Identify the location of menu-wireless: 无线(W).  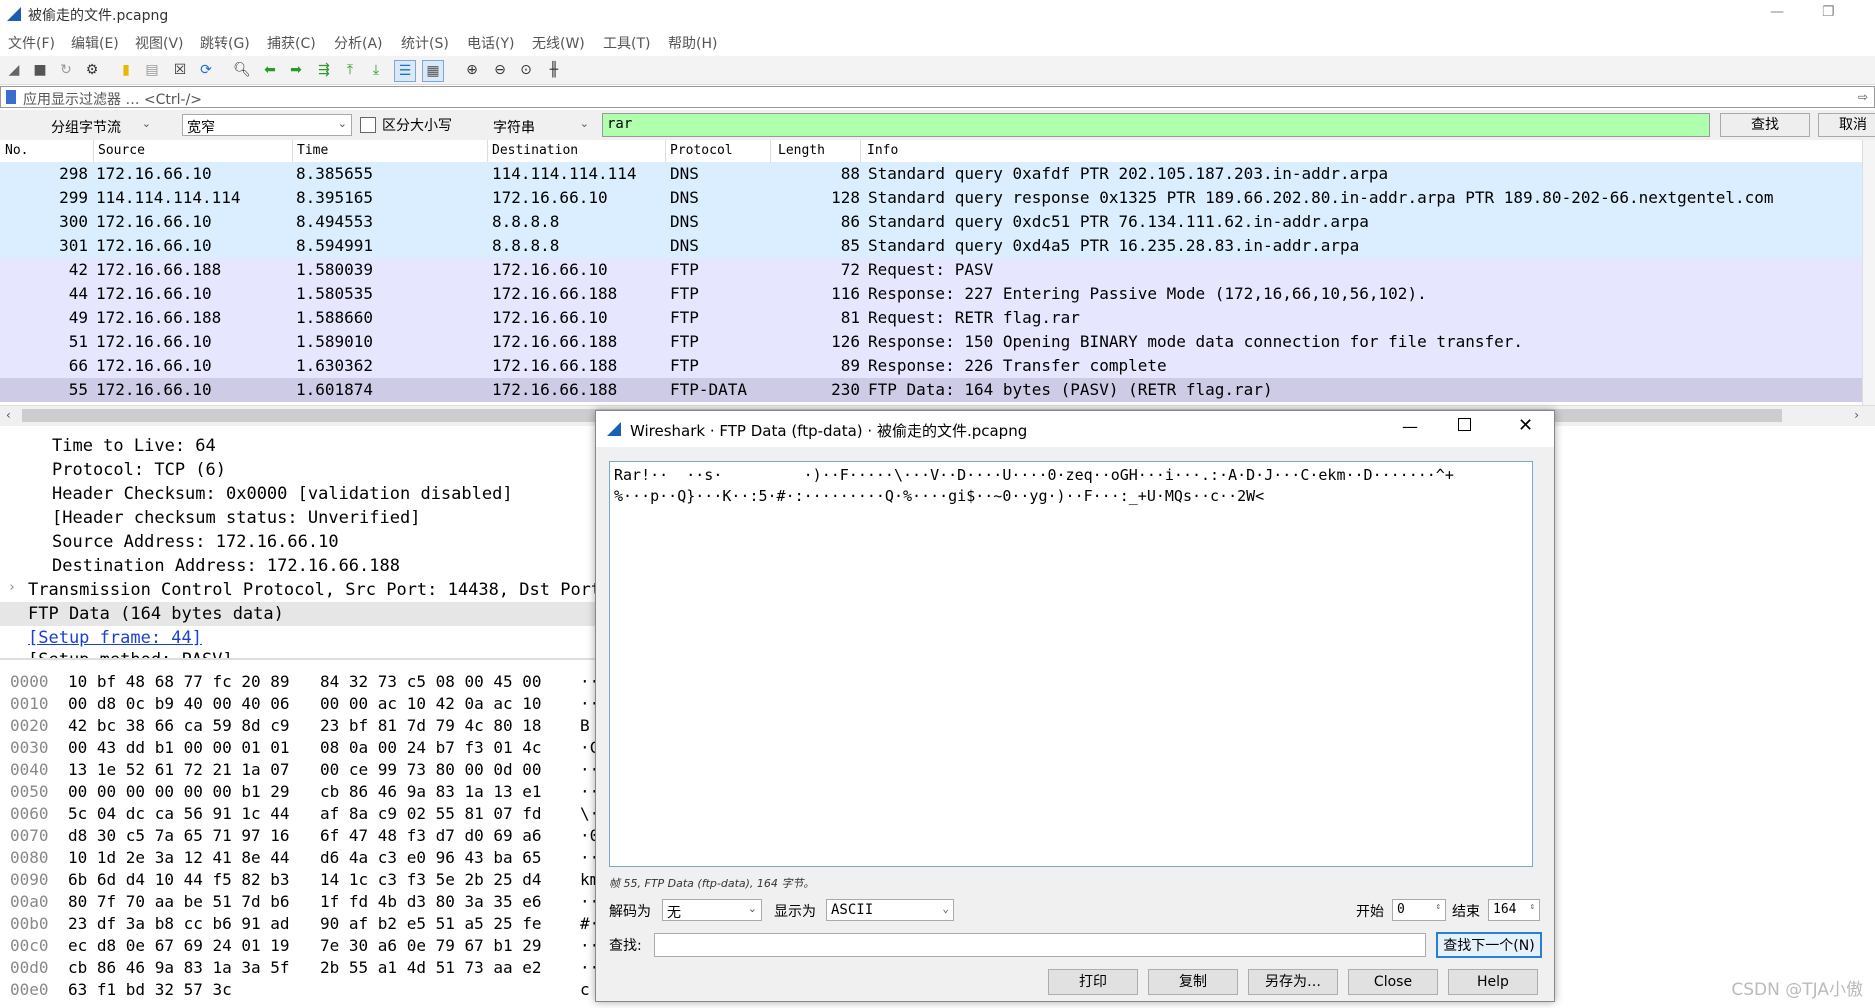
(558, 43).